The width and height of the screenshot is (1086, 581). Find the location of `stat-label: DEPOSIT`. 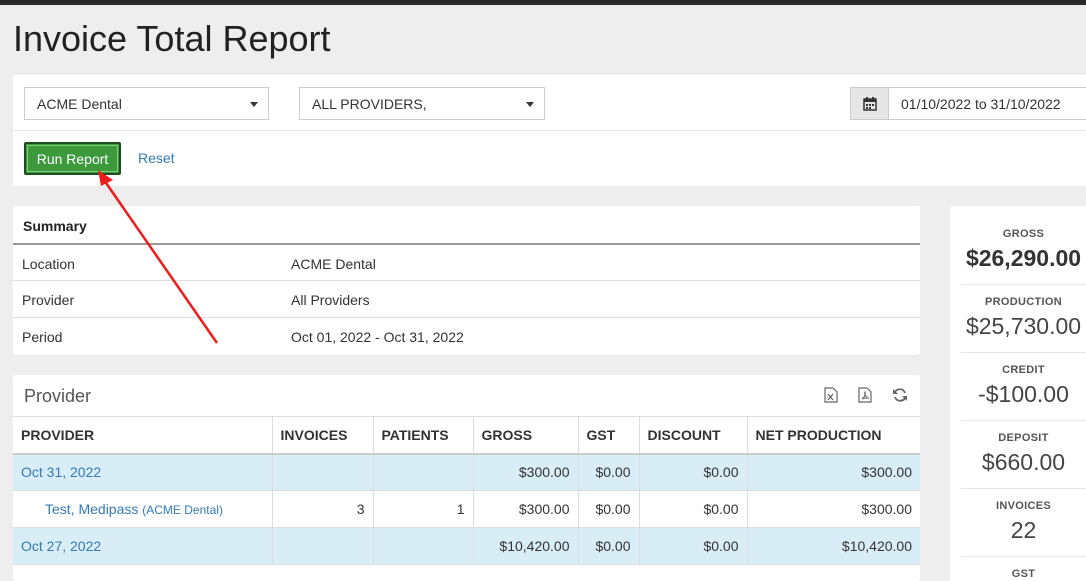

stat-label: DEPOSIT is located at coordinates (1023, 438).